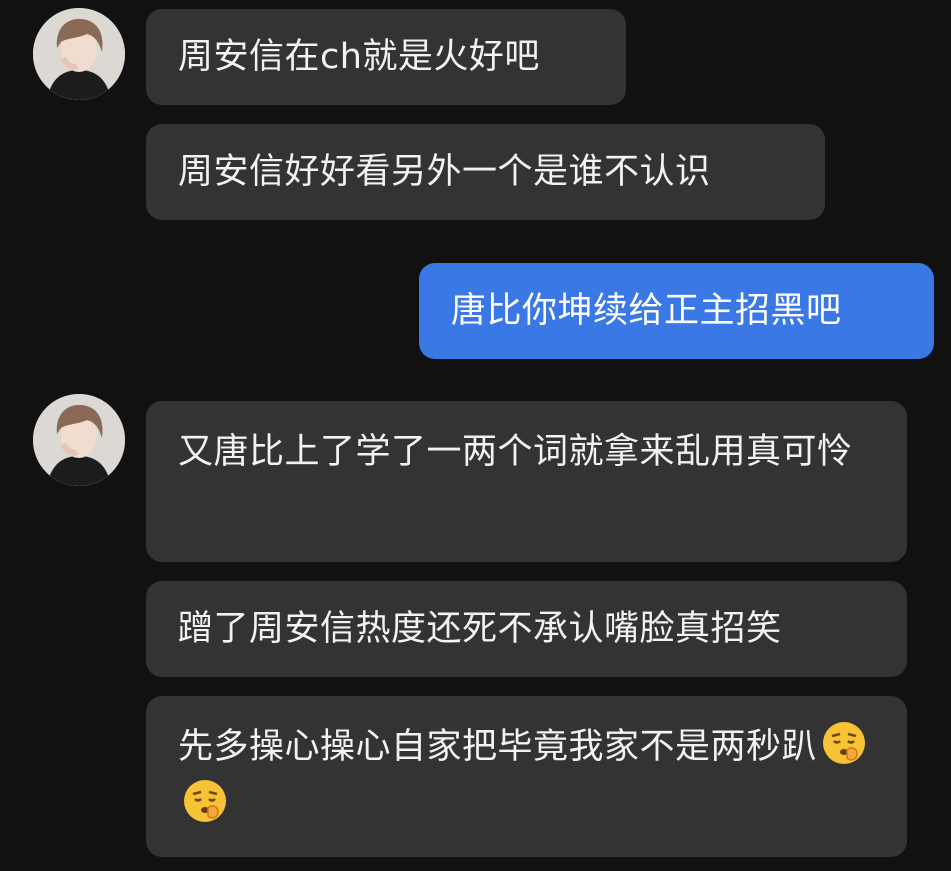 Image resolution: width=951 pixels, height=871 pixels. I want to click on message-text: 周安信好好看另外一个是谁不认识, so click(444, 172).